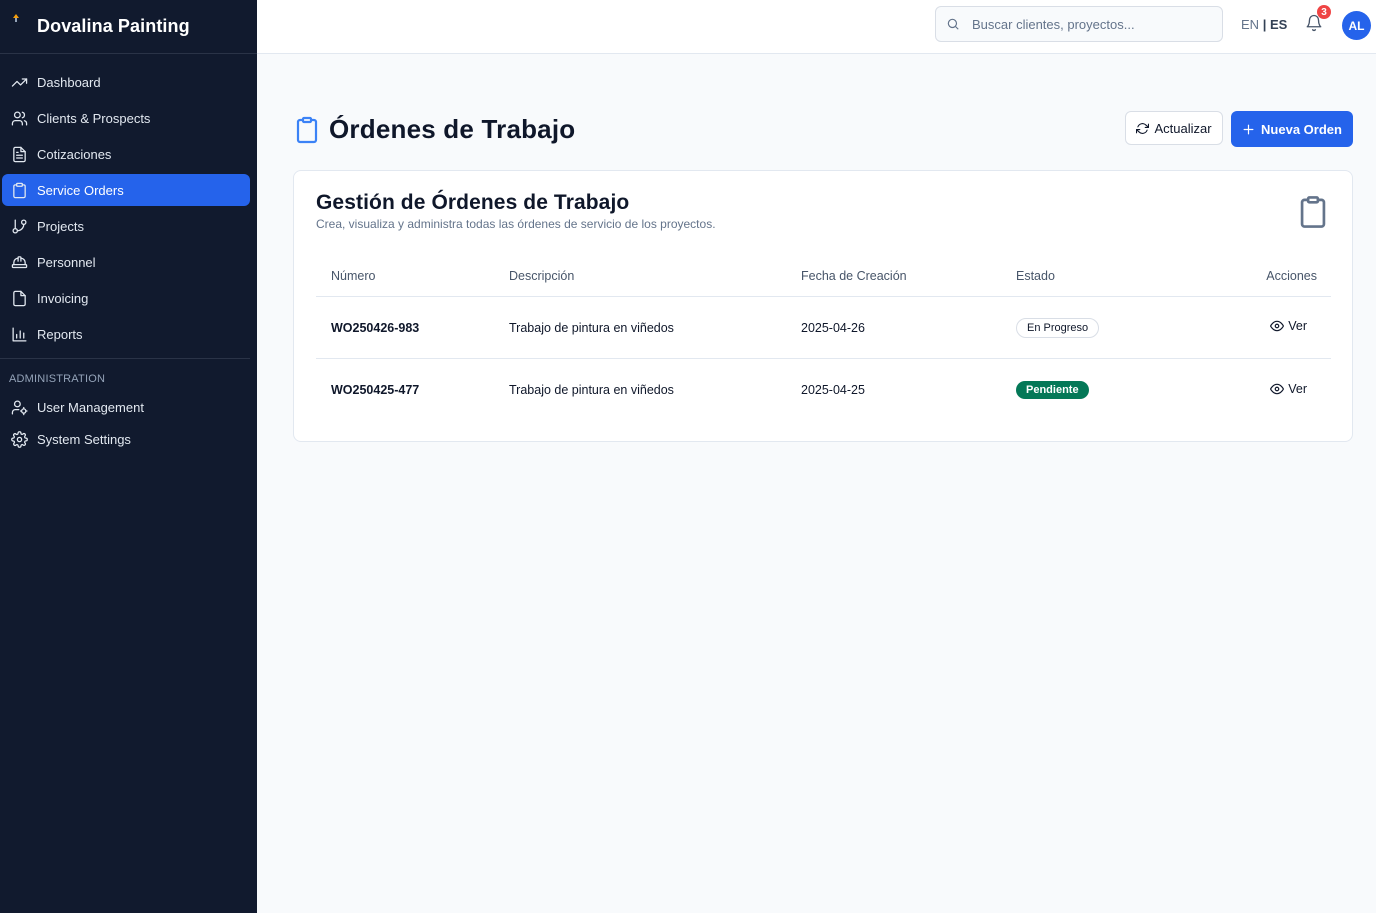 The width and height of the screenshot is (1376, 913). Describe the element at coordinates (1087, 24) in the screenshot. I see `search-input` at that location.